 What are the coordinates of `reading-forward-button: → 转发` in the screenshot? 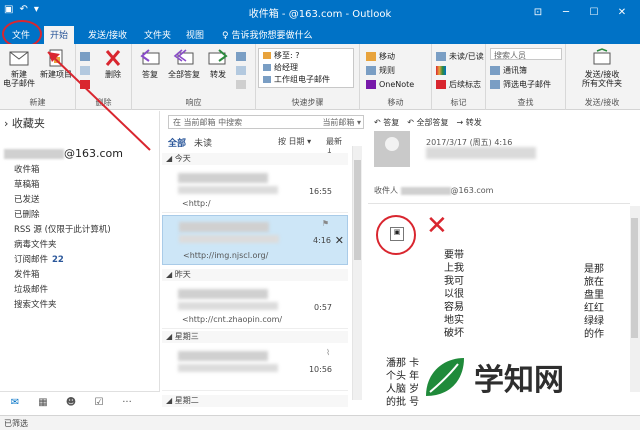 It's located at (469, 122).